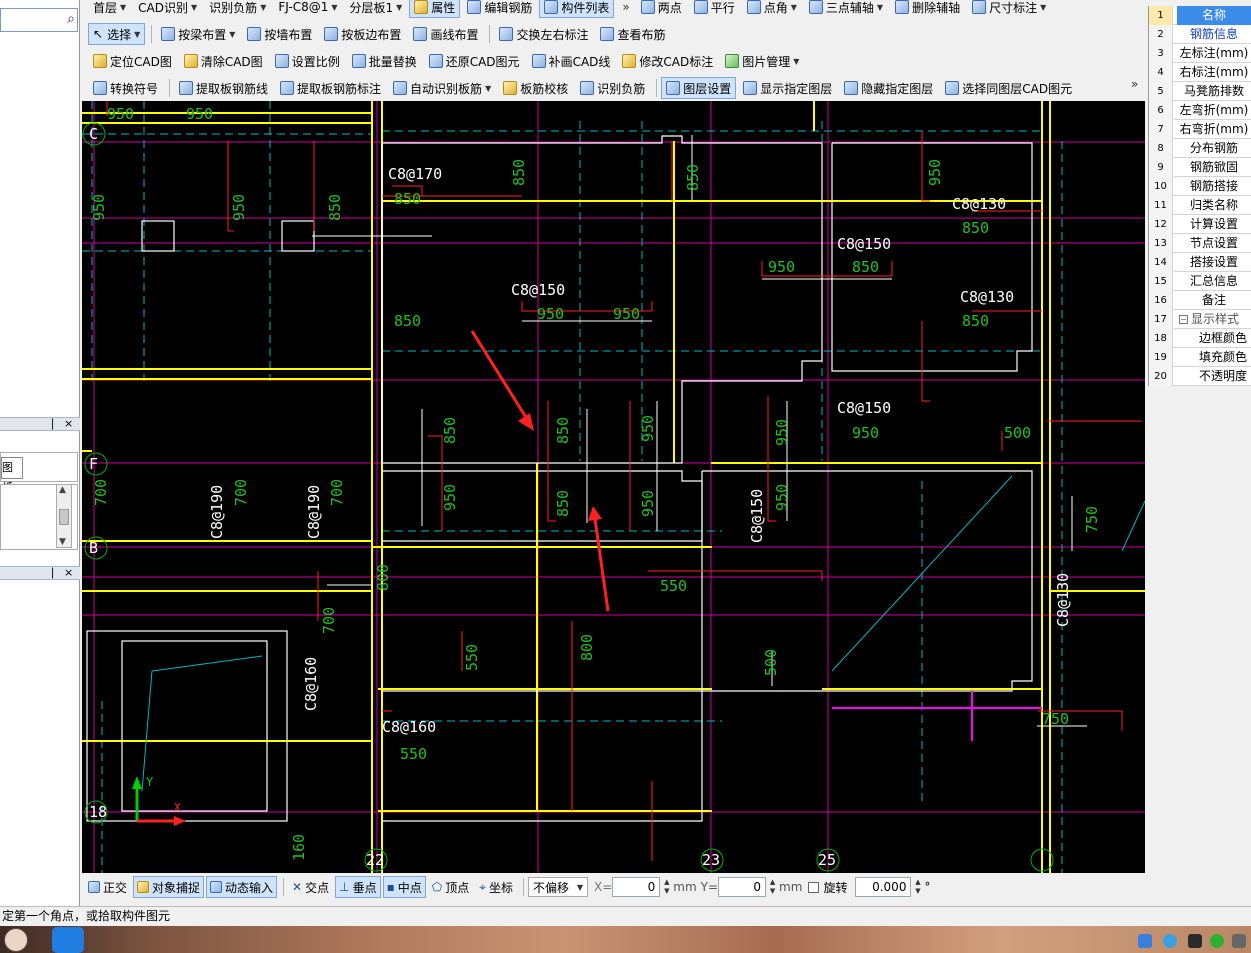 This screenshot has width=1251, height=953. I want to click on property-row: 12 计算设置, so click(1200, 224).